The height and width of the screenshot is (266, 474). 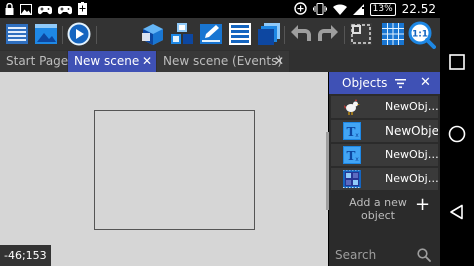 I want to click on filter-icon, so click(x=400, y=83).